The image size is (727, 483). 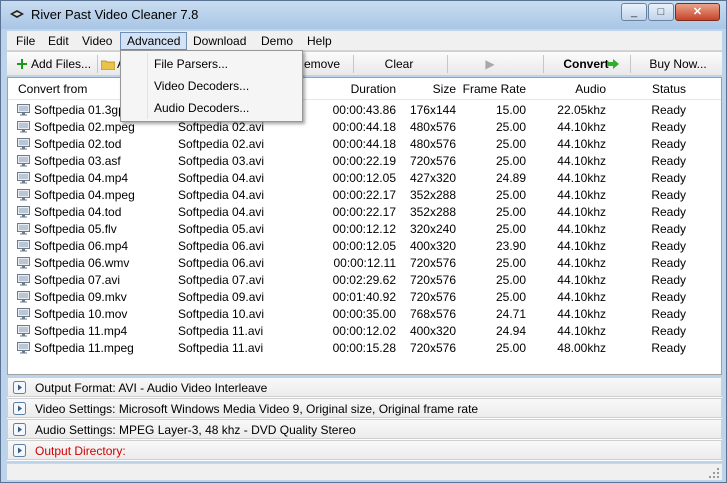 I want to click on frame-rate-value: 24.94, so click(x=510, y=331).